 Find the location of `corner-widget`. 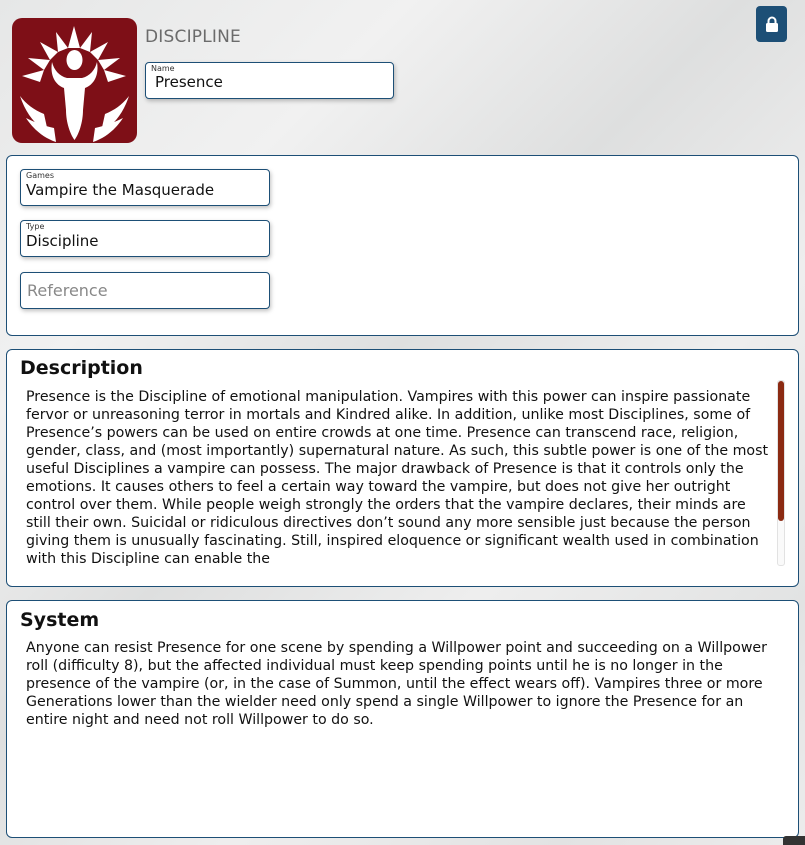

corner-widget is located at coordinates (794, 840).